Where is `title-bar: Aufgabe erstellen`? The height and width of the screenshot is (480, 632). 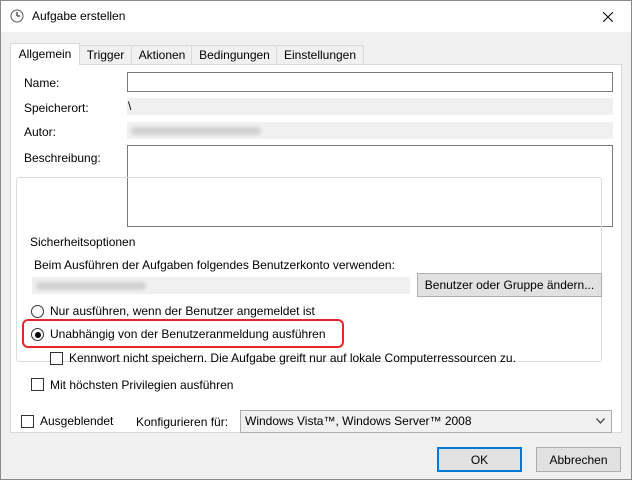
title-bar: Aufgabe erstellen is located at coordinates (316, 16).